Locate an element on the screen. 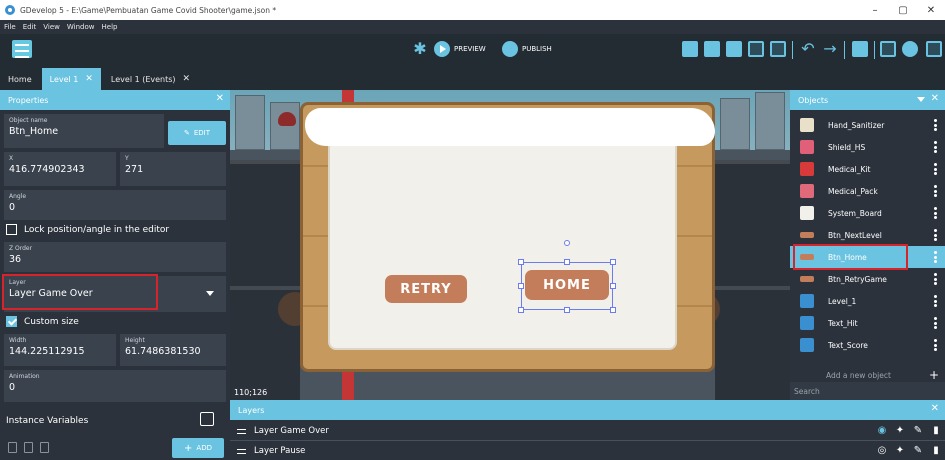  object-item-btn-retrygame: Btn_RetryGame is located at coordinates (867, 279).